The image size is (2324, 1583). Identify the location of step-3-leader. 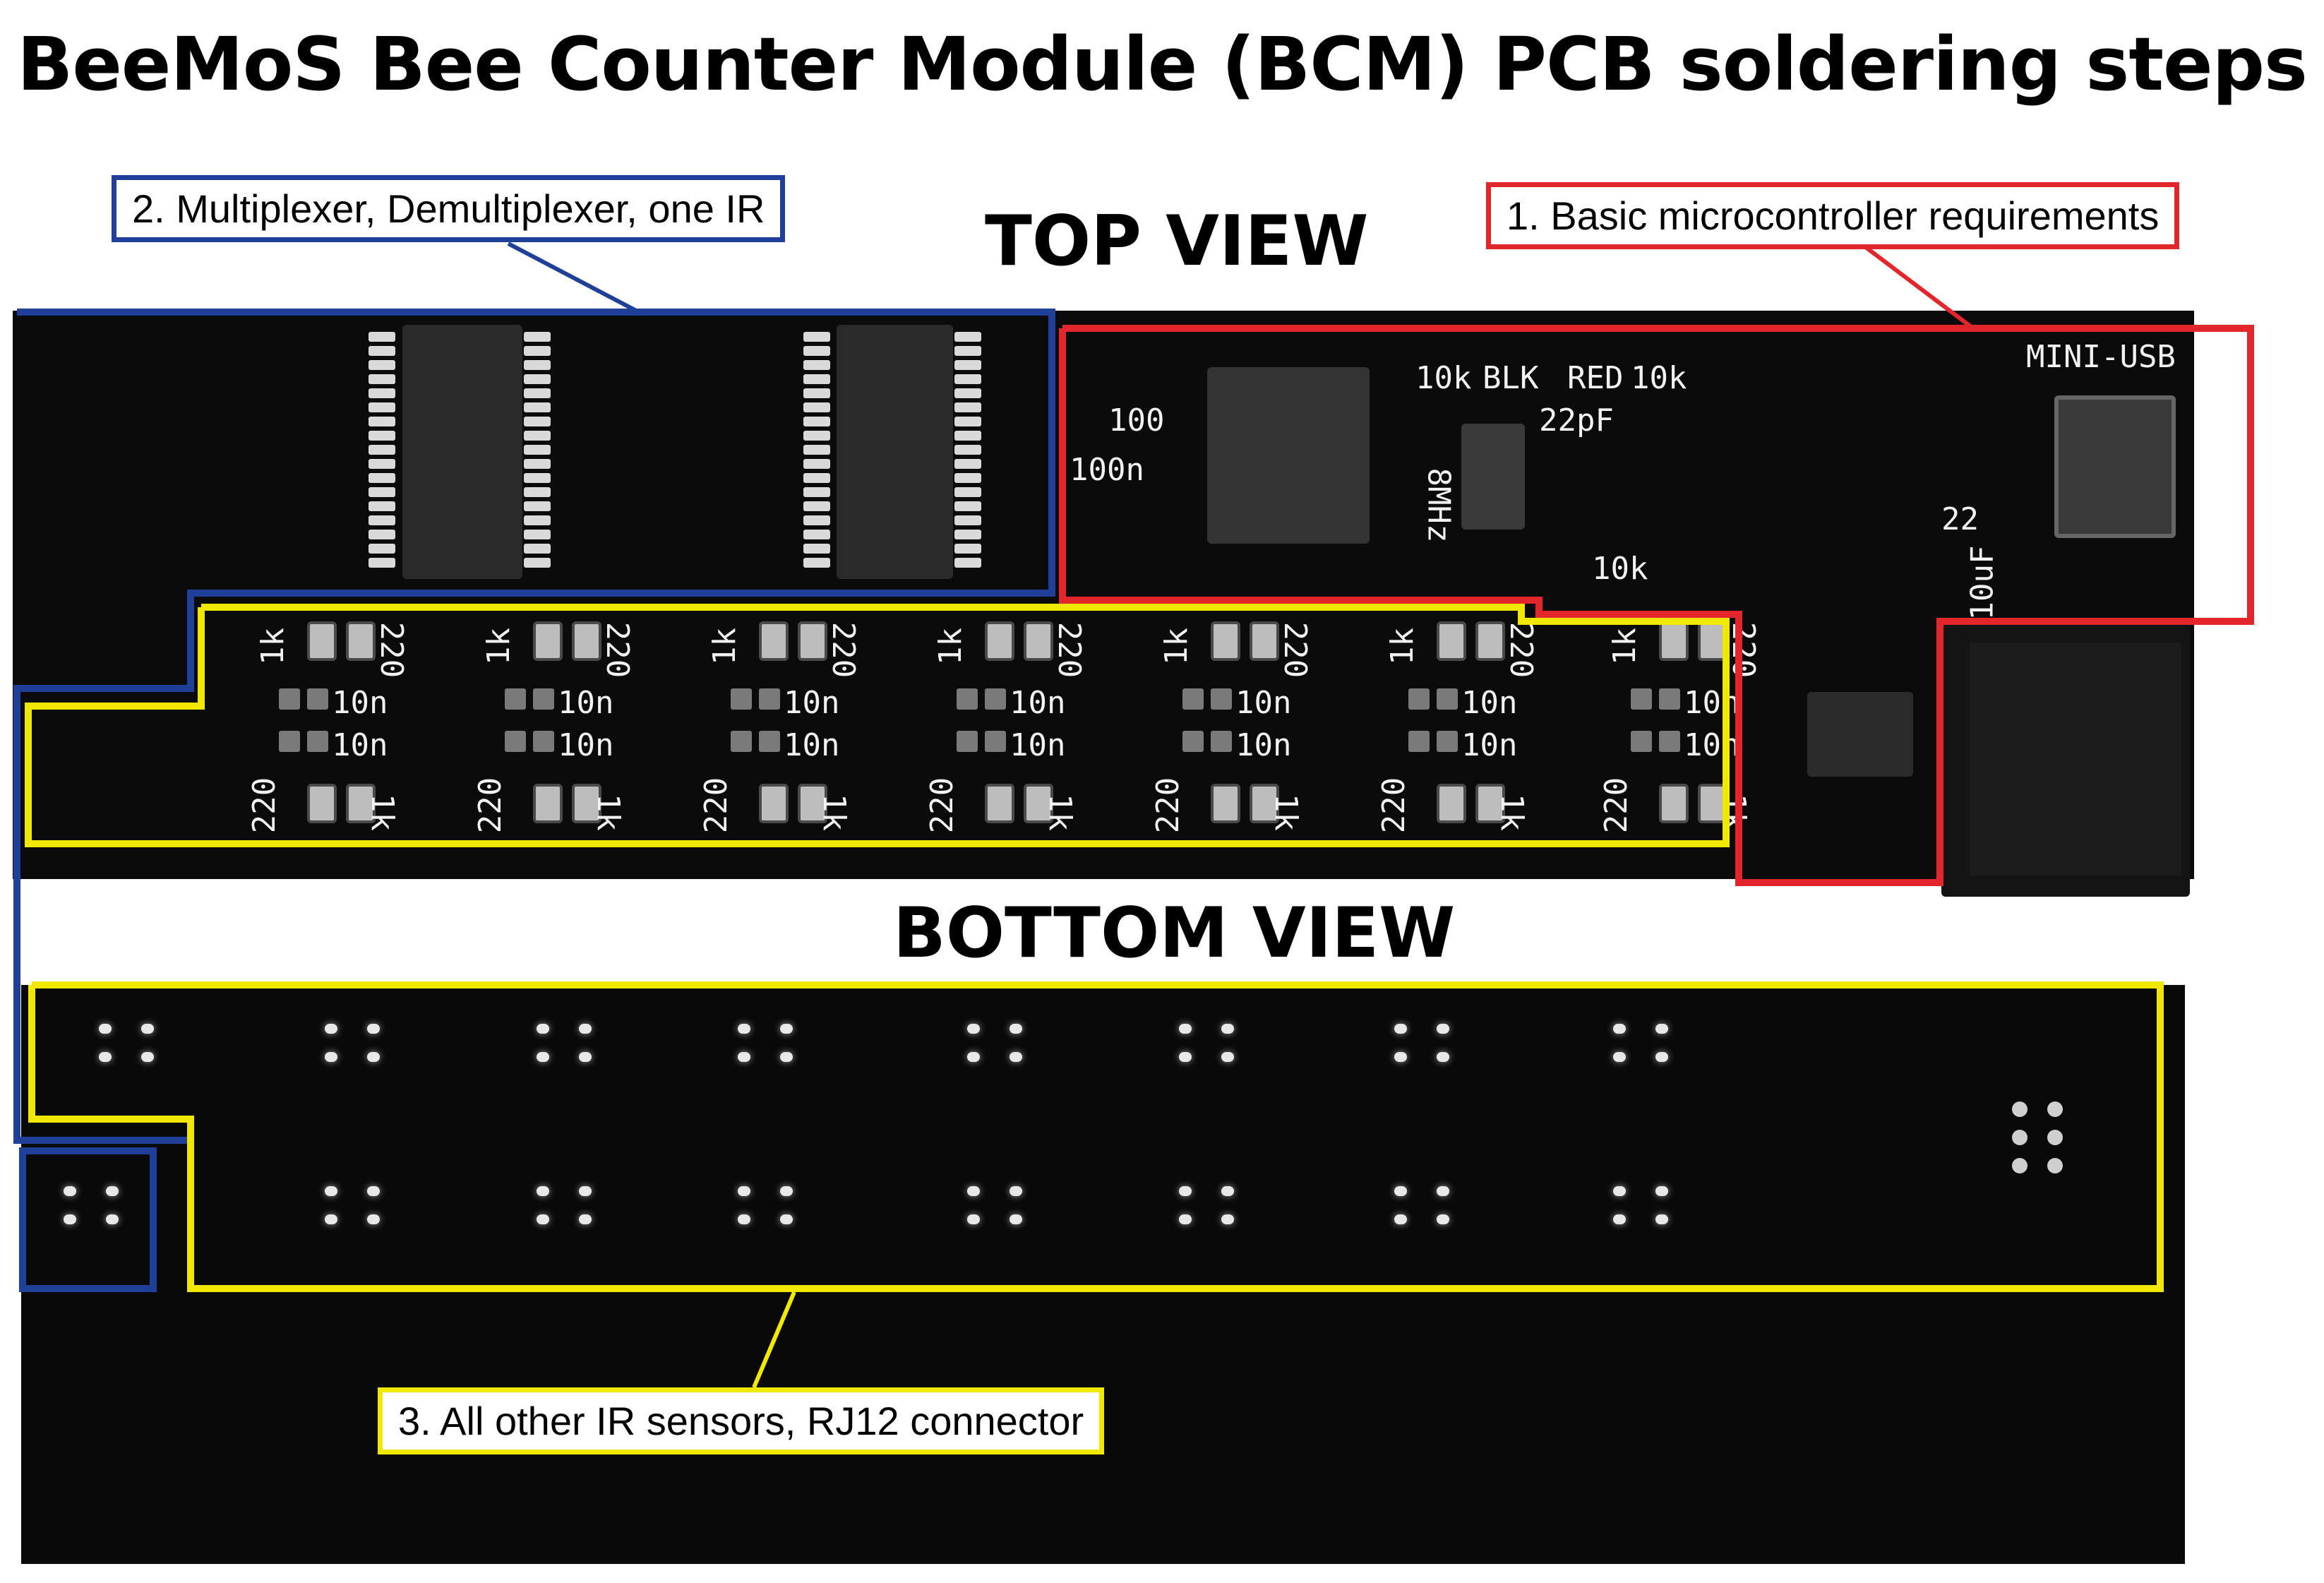
(774, 1340).